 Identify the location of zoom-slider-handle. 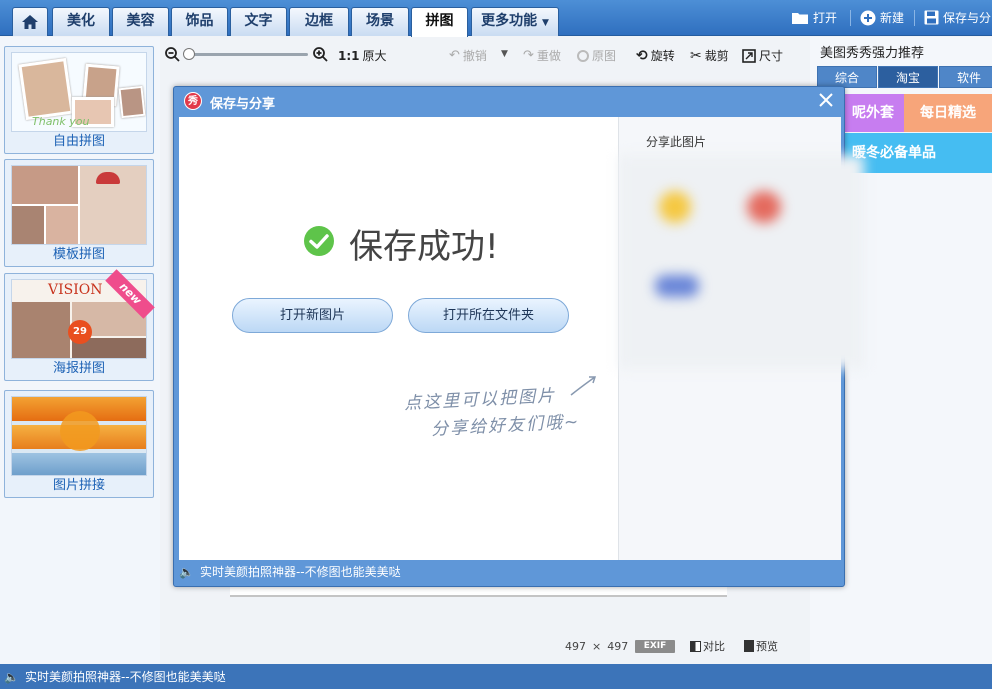
(189, 54).